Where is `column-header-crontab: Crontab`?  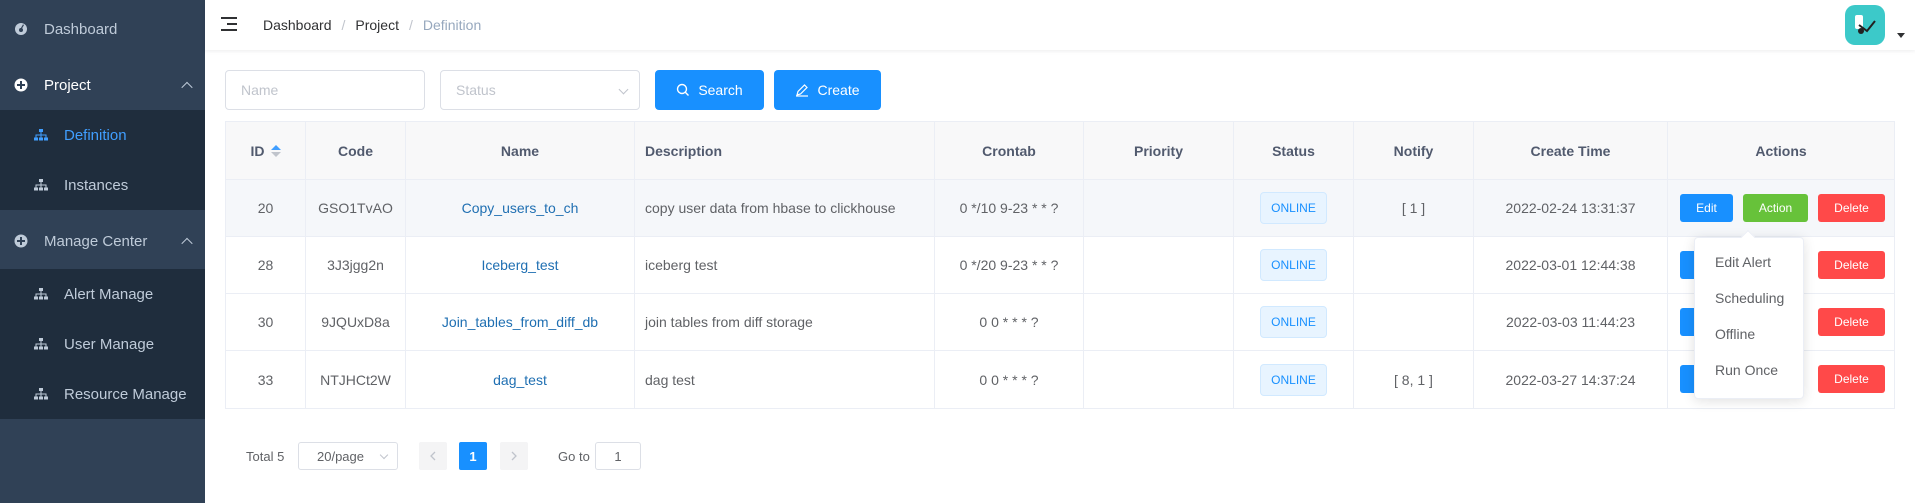
column-header-crontab: Crontab is located at coordinates (1009, 150).